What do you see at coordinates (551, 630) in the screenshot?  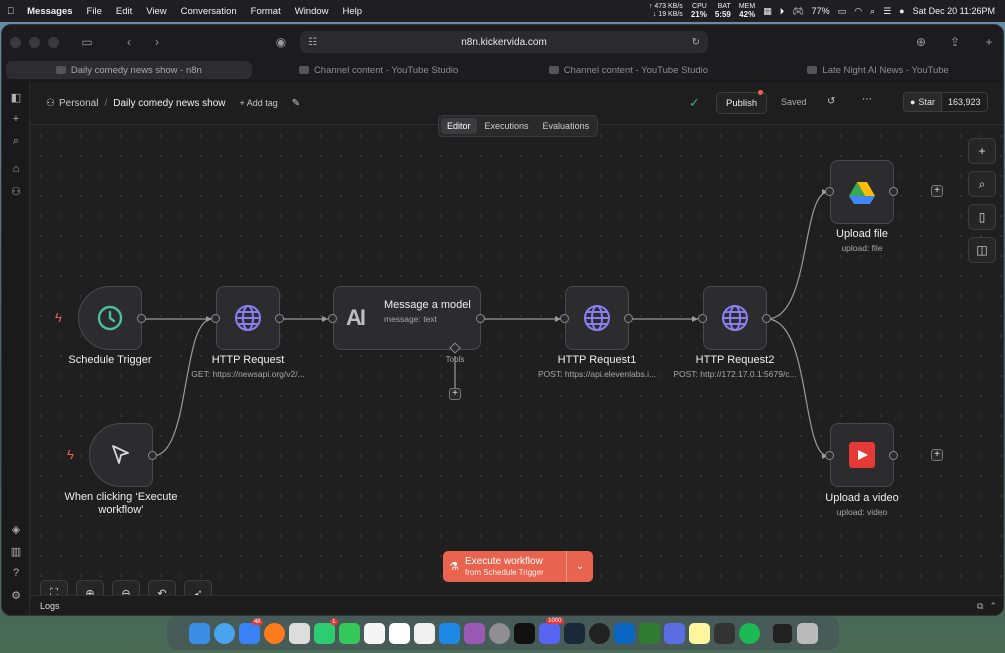 I see `discord-icon: 1000` at bounding box center [551, 630].